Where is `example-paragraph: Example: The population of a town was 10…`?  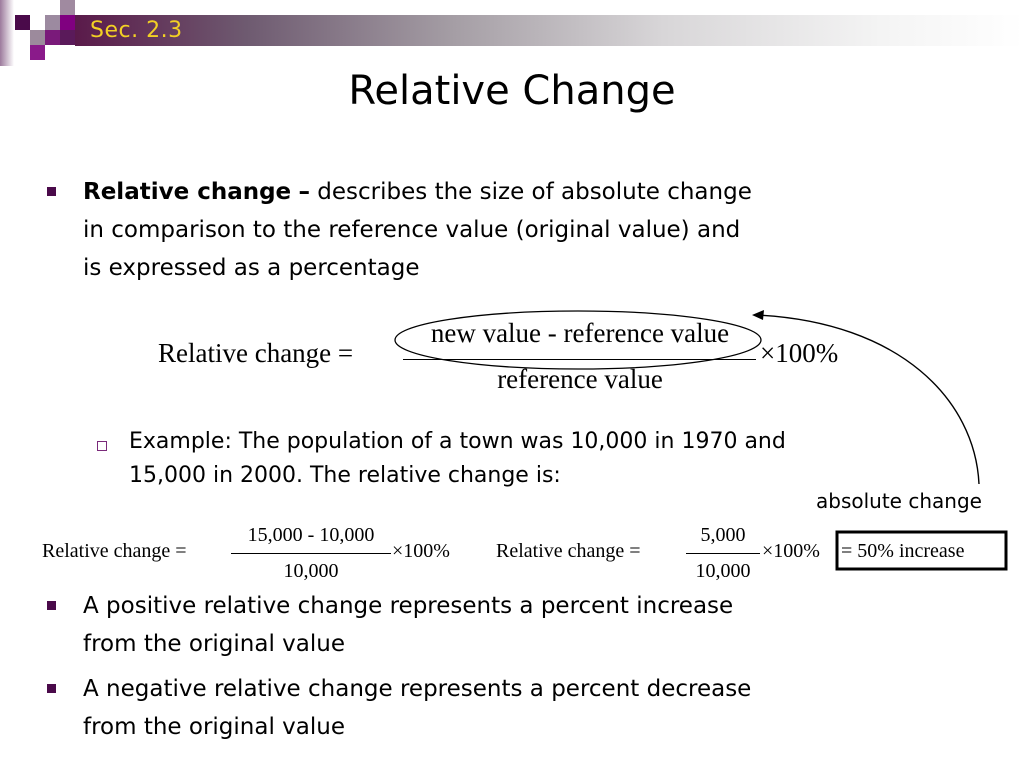 example-paragraph: Example: The population of a town was 10… is located at coordinates (539, 459).